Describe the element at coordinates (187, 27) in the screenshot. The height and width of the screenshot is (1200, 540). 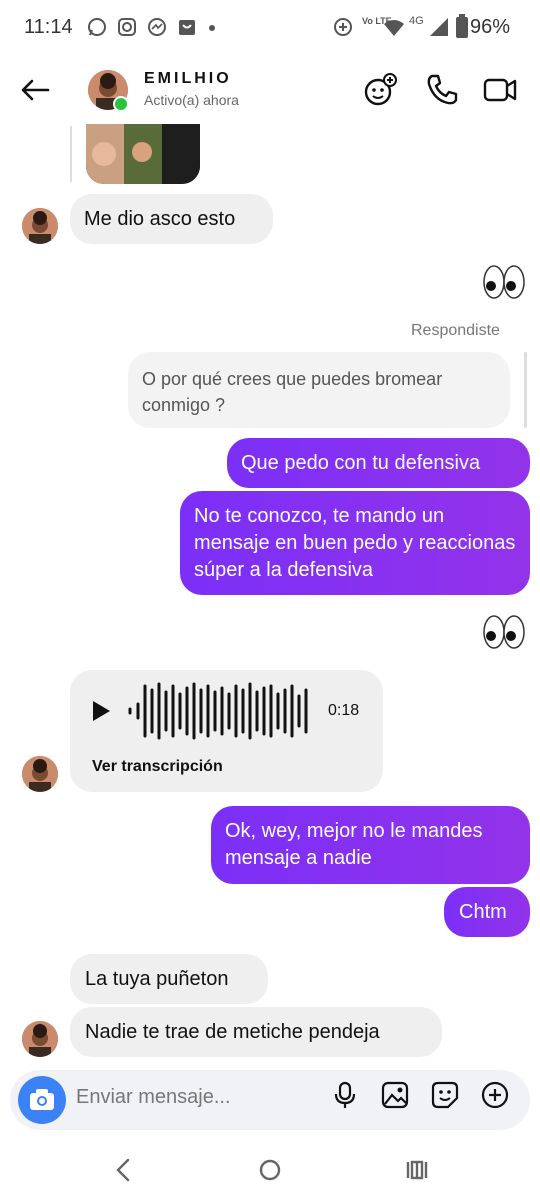
I see `shop-icon` at that location.